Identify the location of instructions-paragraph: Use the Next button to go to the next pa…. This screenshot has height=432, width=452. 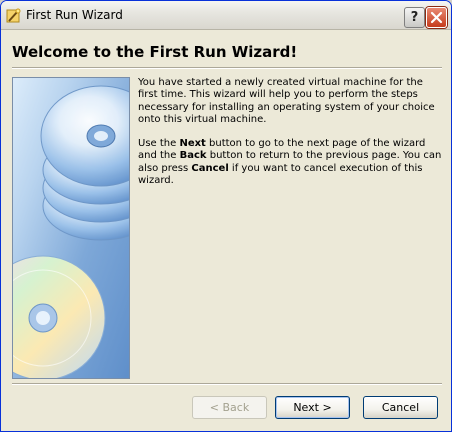
(290, 162).